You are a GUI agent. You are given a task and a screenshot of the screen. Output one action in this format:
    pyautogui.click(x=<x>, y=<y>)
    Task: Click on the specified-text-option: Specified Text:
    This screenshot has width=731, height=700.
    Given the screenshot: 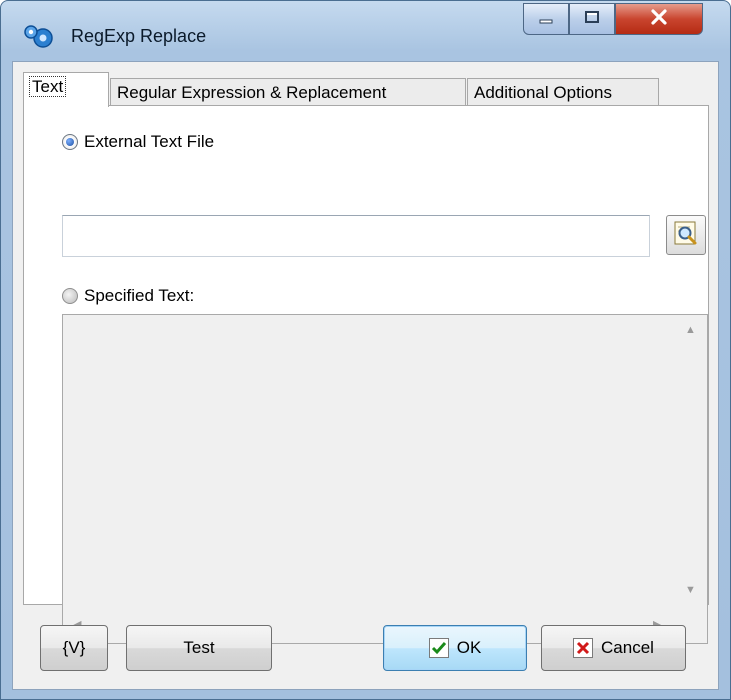 What is the action you would take?
    pyautogui.click(x=128, y=296)
    